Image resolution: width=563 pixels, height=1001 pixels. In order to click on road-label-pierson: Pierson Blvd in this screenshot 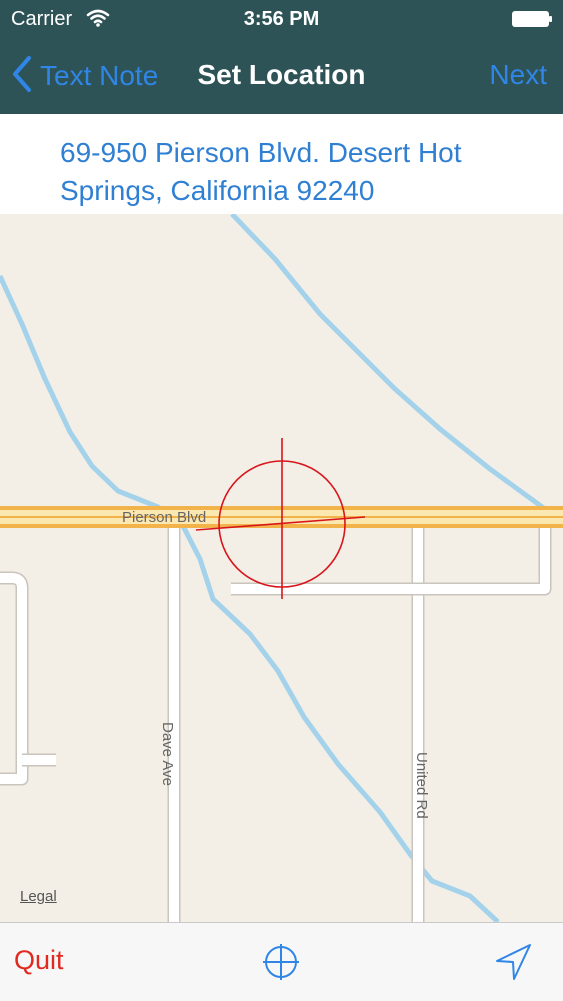, I will do `click(164, 517)`.